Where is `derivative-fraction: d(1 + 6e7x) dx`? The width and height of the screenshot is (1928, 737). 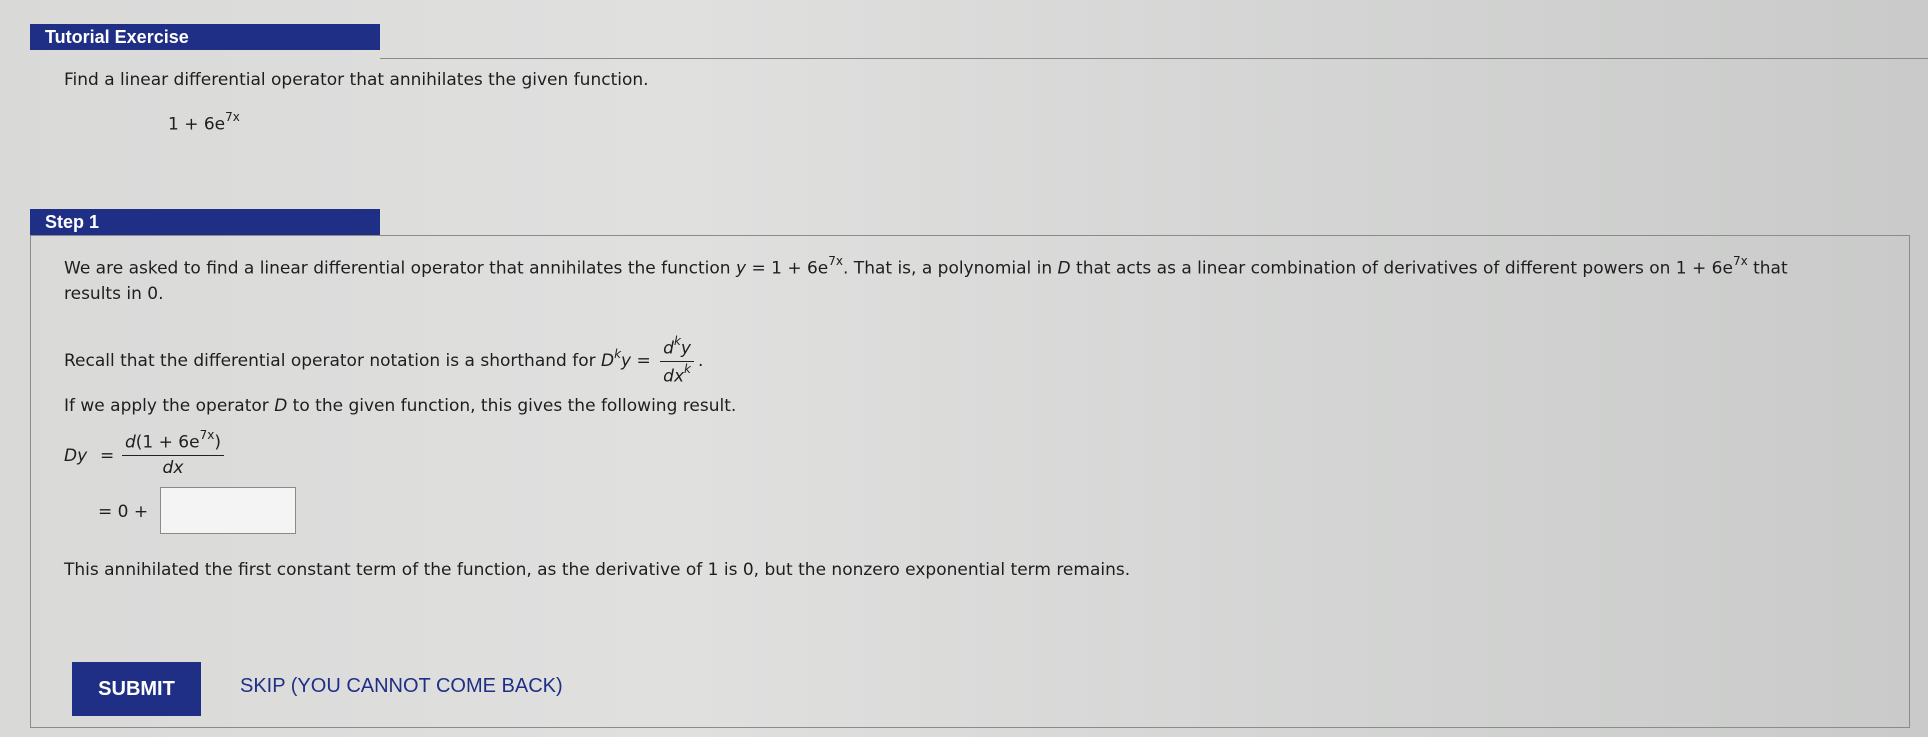
derivative-fraction: d(1 + 6e7x) dx is located at coordinates (173, 453).